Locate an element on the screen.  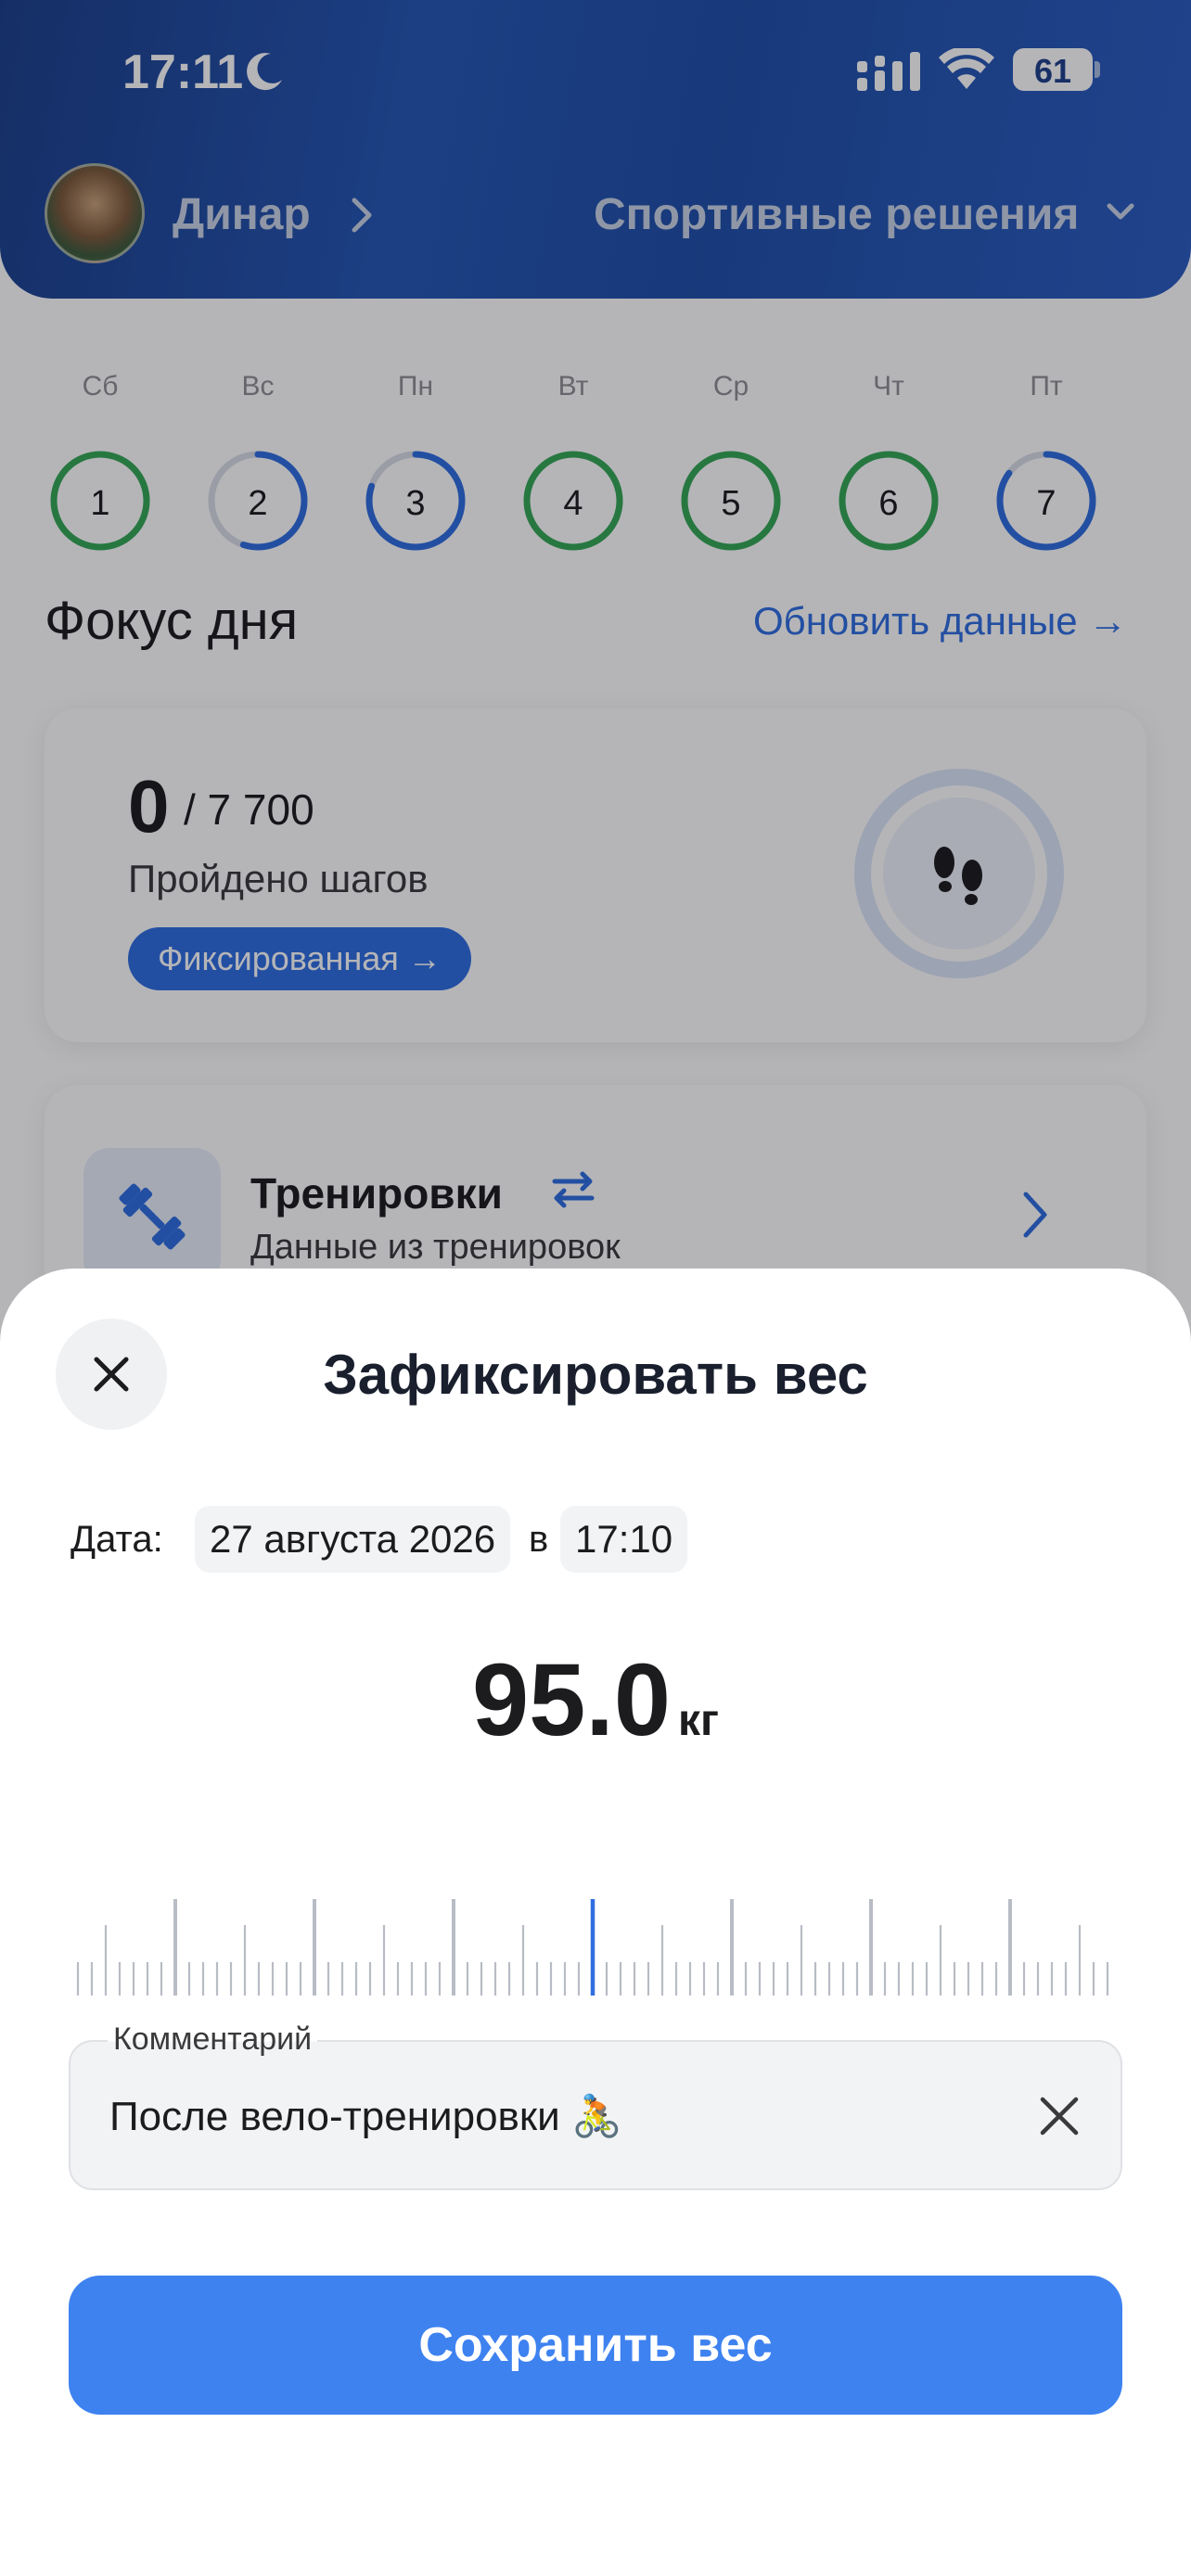
comment-field: Комментарий После вело-тренировки 🚴 is located at coordinates (595, 2105).